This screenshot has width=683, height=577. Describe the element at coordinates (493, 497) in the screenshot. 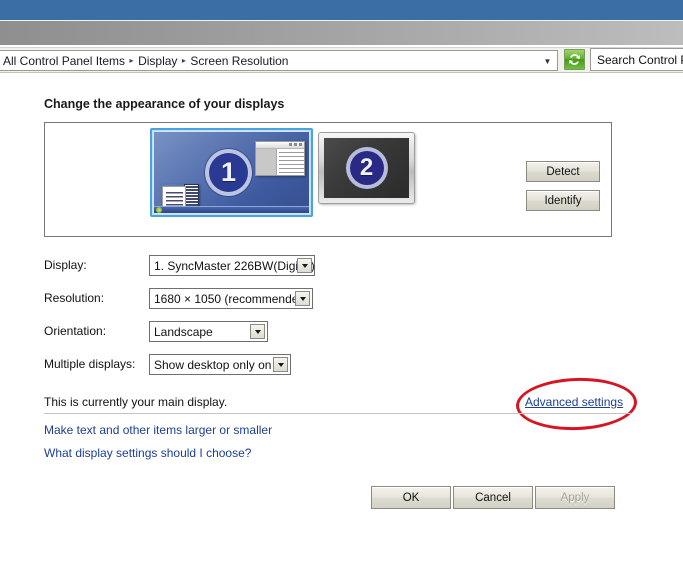

I see `cancel-button: Cancel` at that location.